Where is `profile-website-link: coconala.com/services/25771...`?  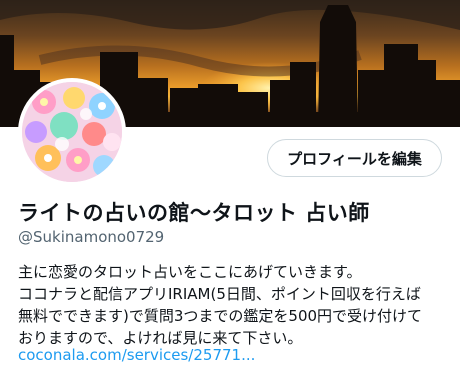 profile-website-link: coconala.com/services/25771... is located at coordinates (136, 355).